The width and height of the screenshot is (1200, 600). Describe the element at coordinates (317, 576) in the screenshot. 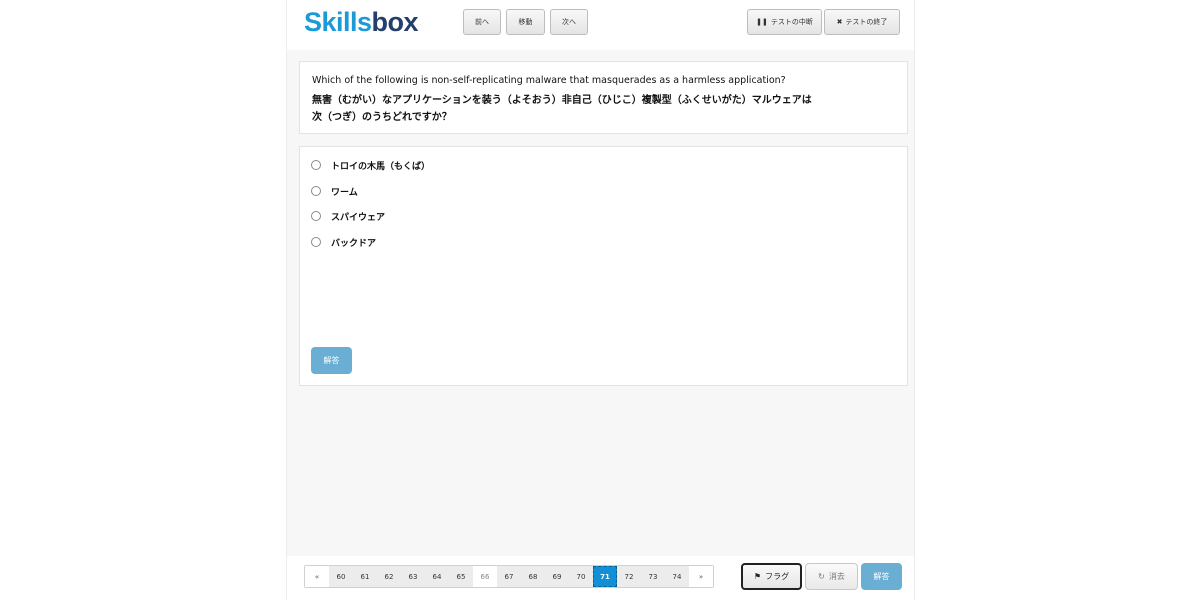

I see `pagination-prev: «` at that location.